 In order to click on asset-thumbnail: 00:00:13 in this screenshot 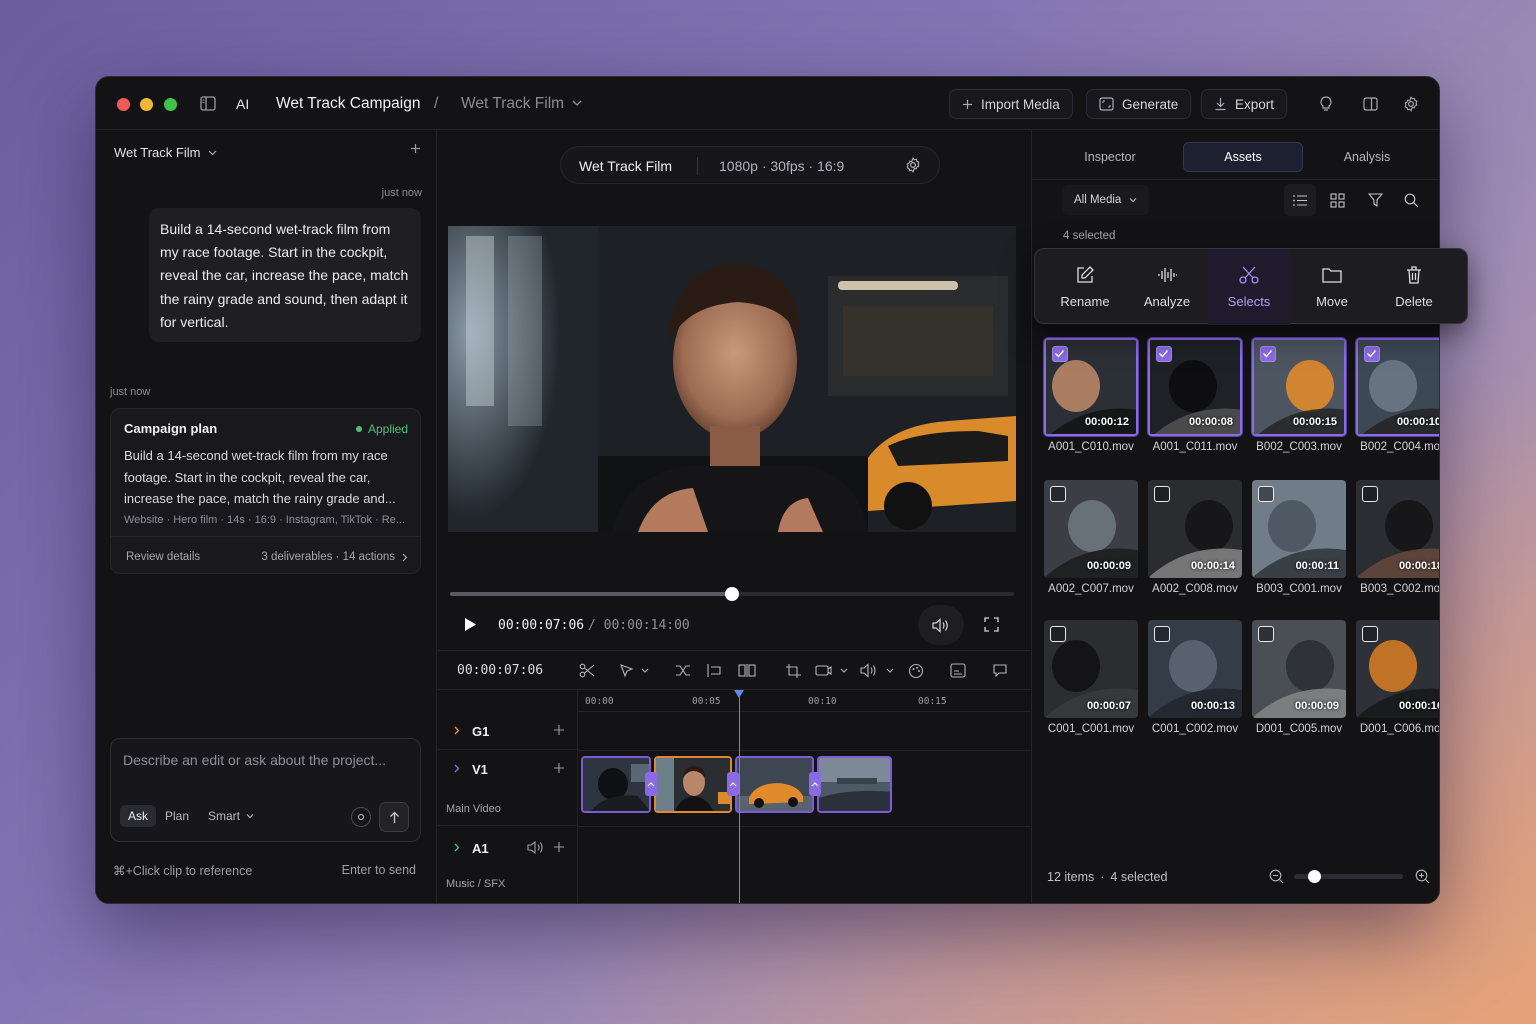, I will do `click(1195, 669)`.